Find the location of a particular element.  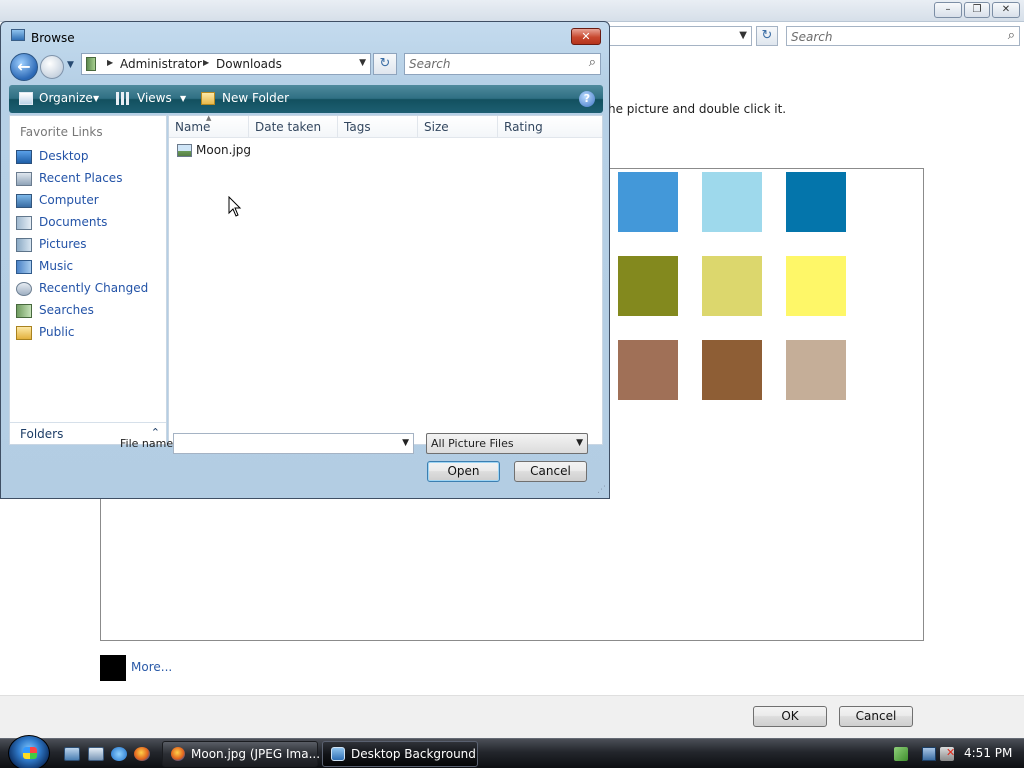

dialog-app-icon is located at coordinates (18, 35).